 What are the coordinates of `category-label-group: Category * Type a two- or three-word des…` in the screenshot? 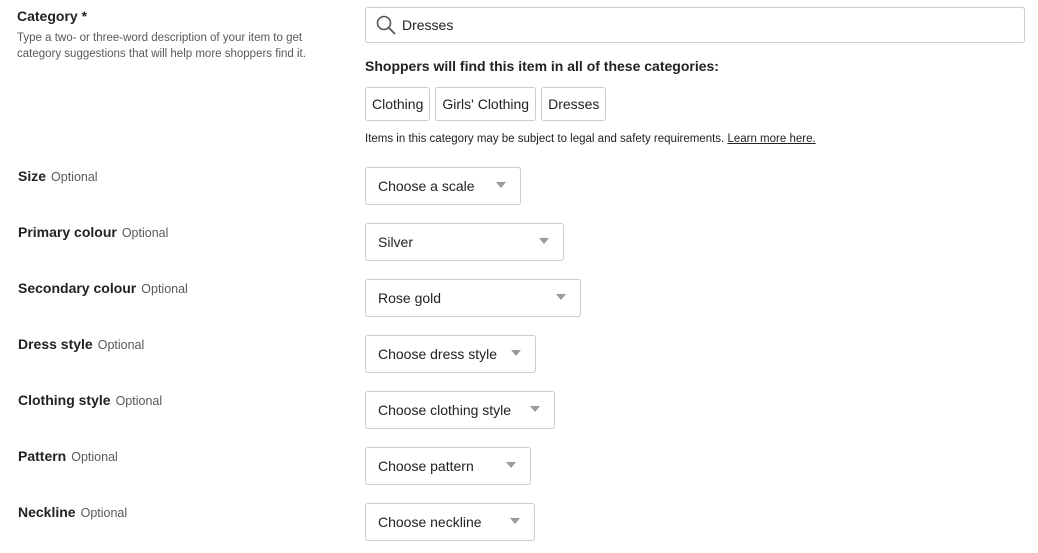 It's located at (174, 35).